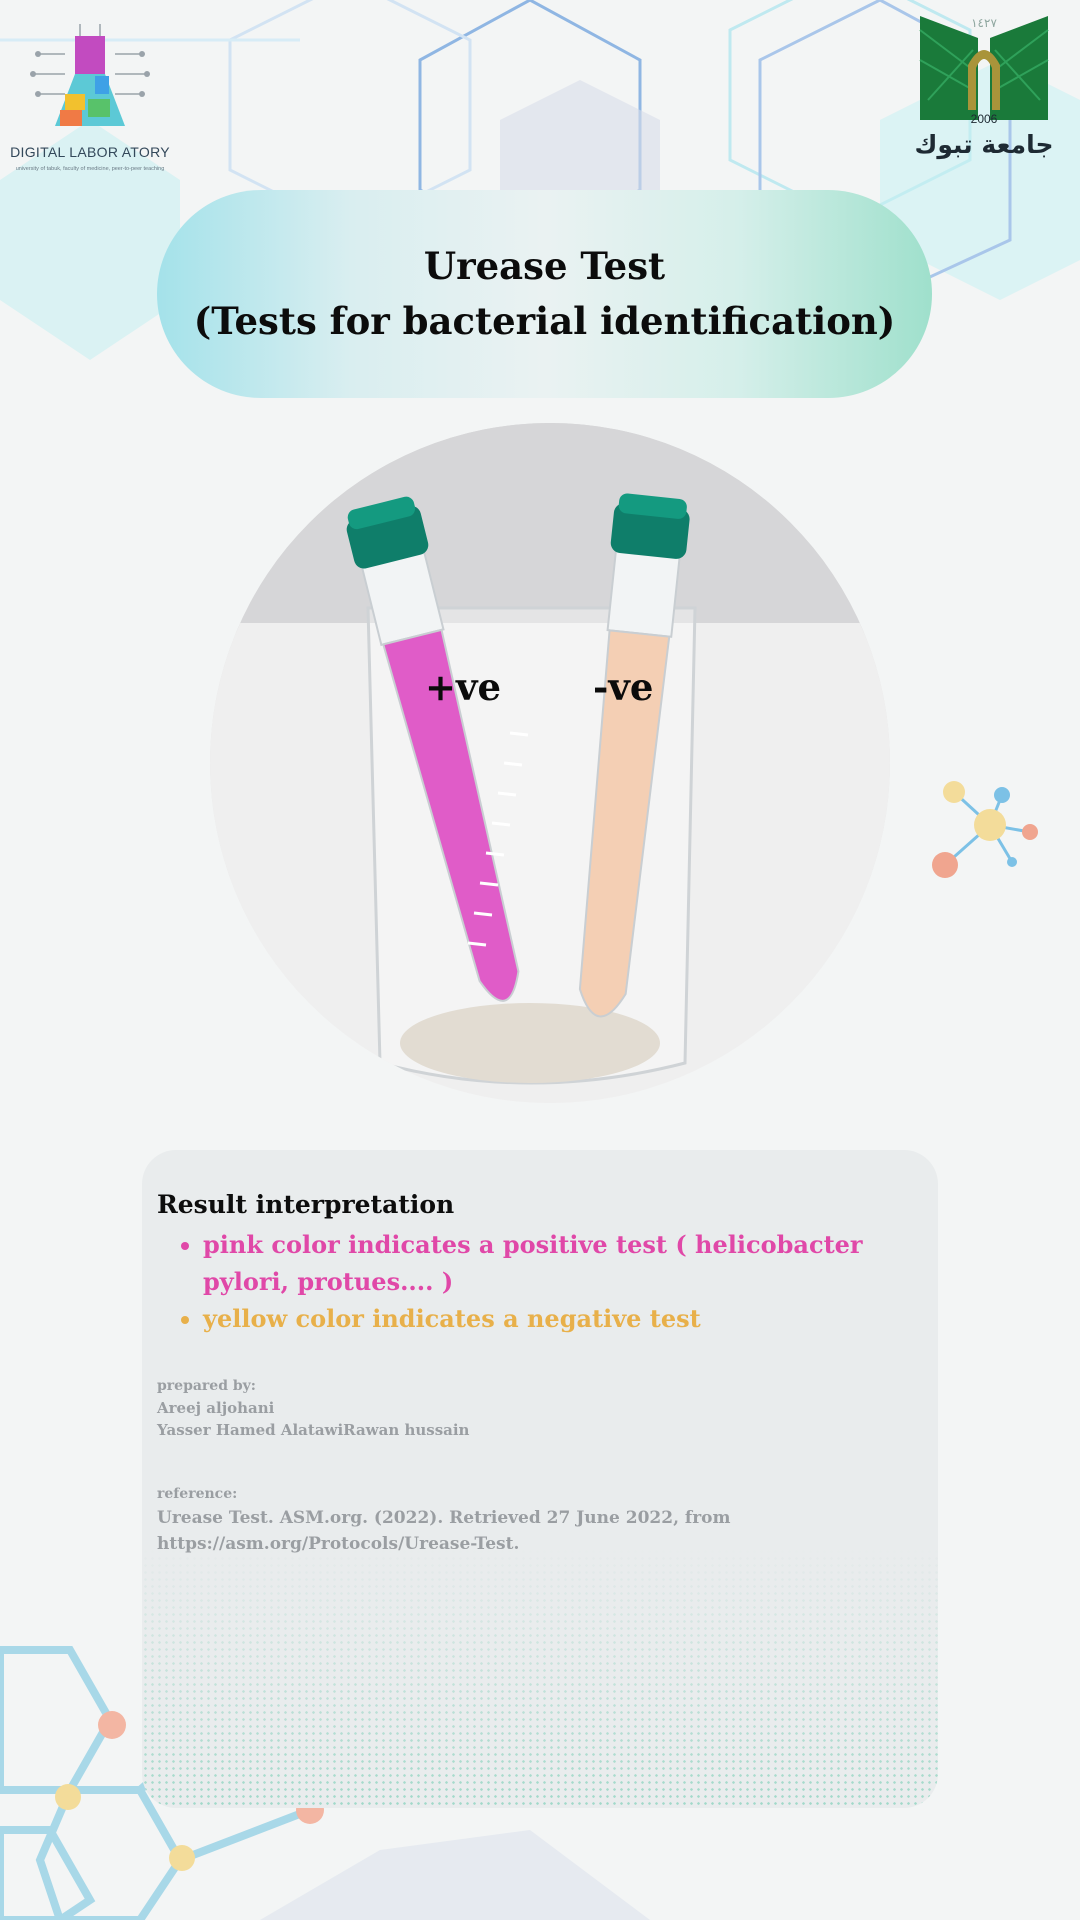 The width and height of the screenshot is (1080, 1920). I want to click on reference-label: reference:, so click(197, 1494).